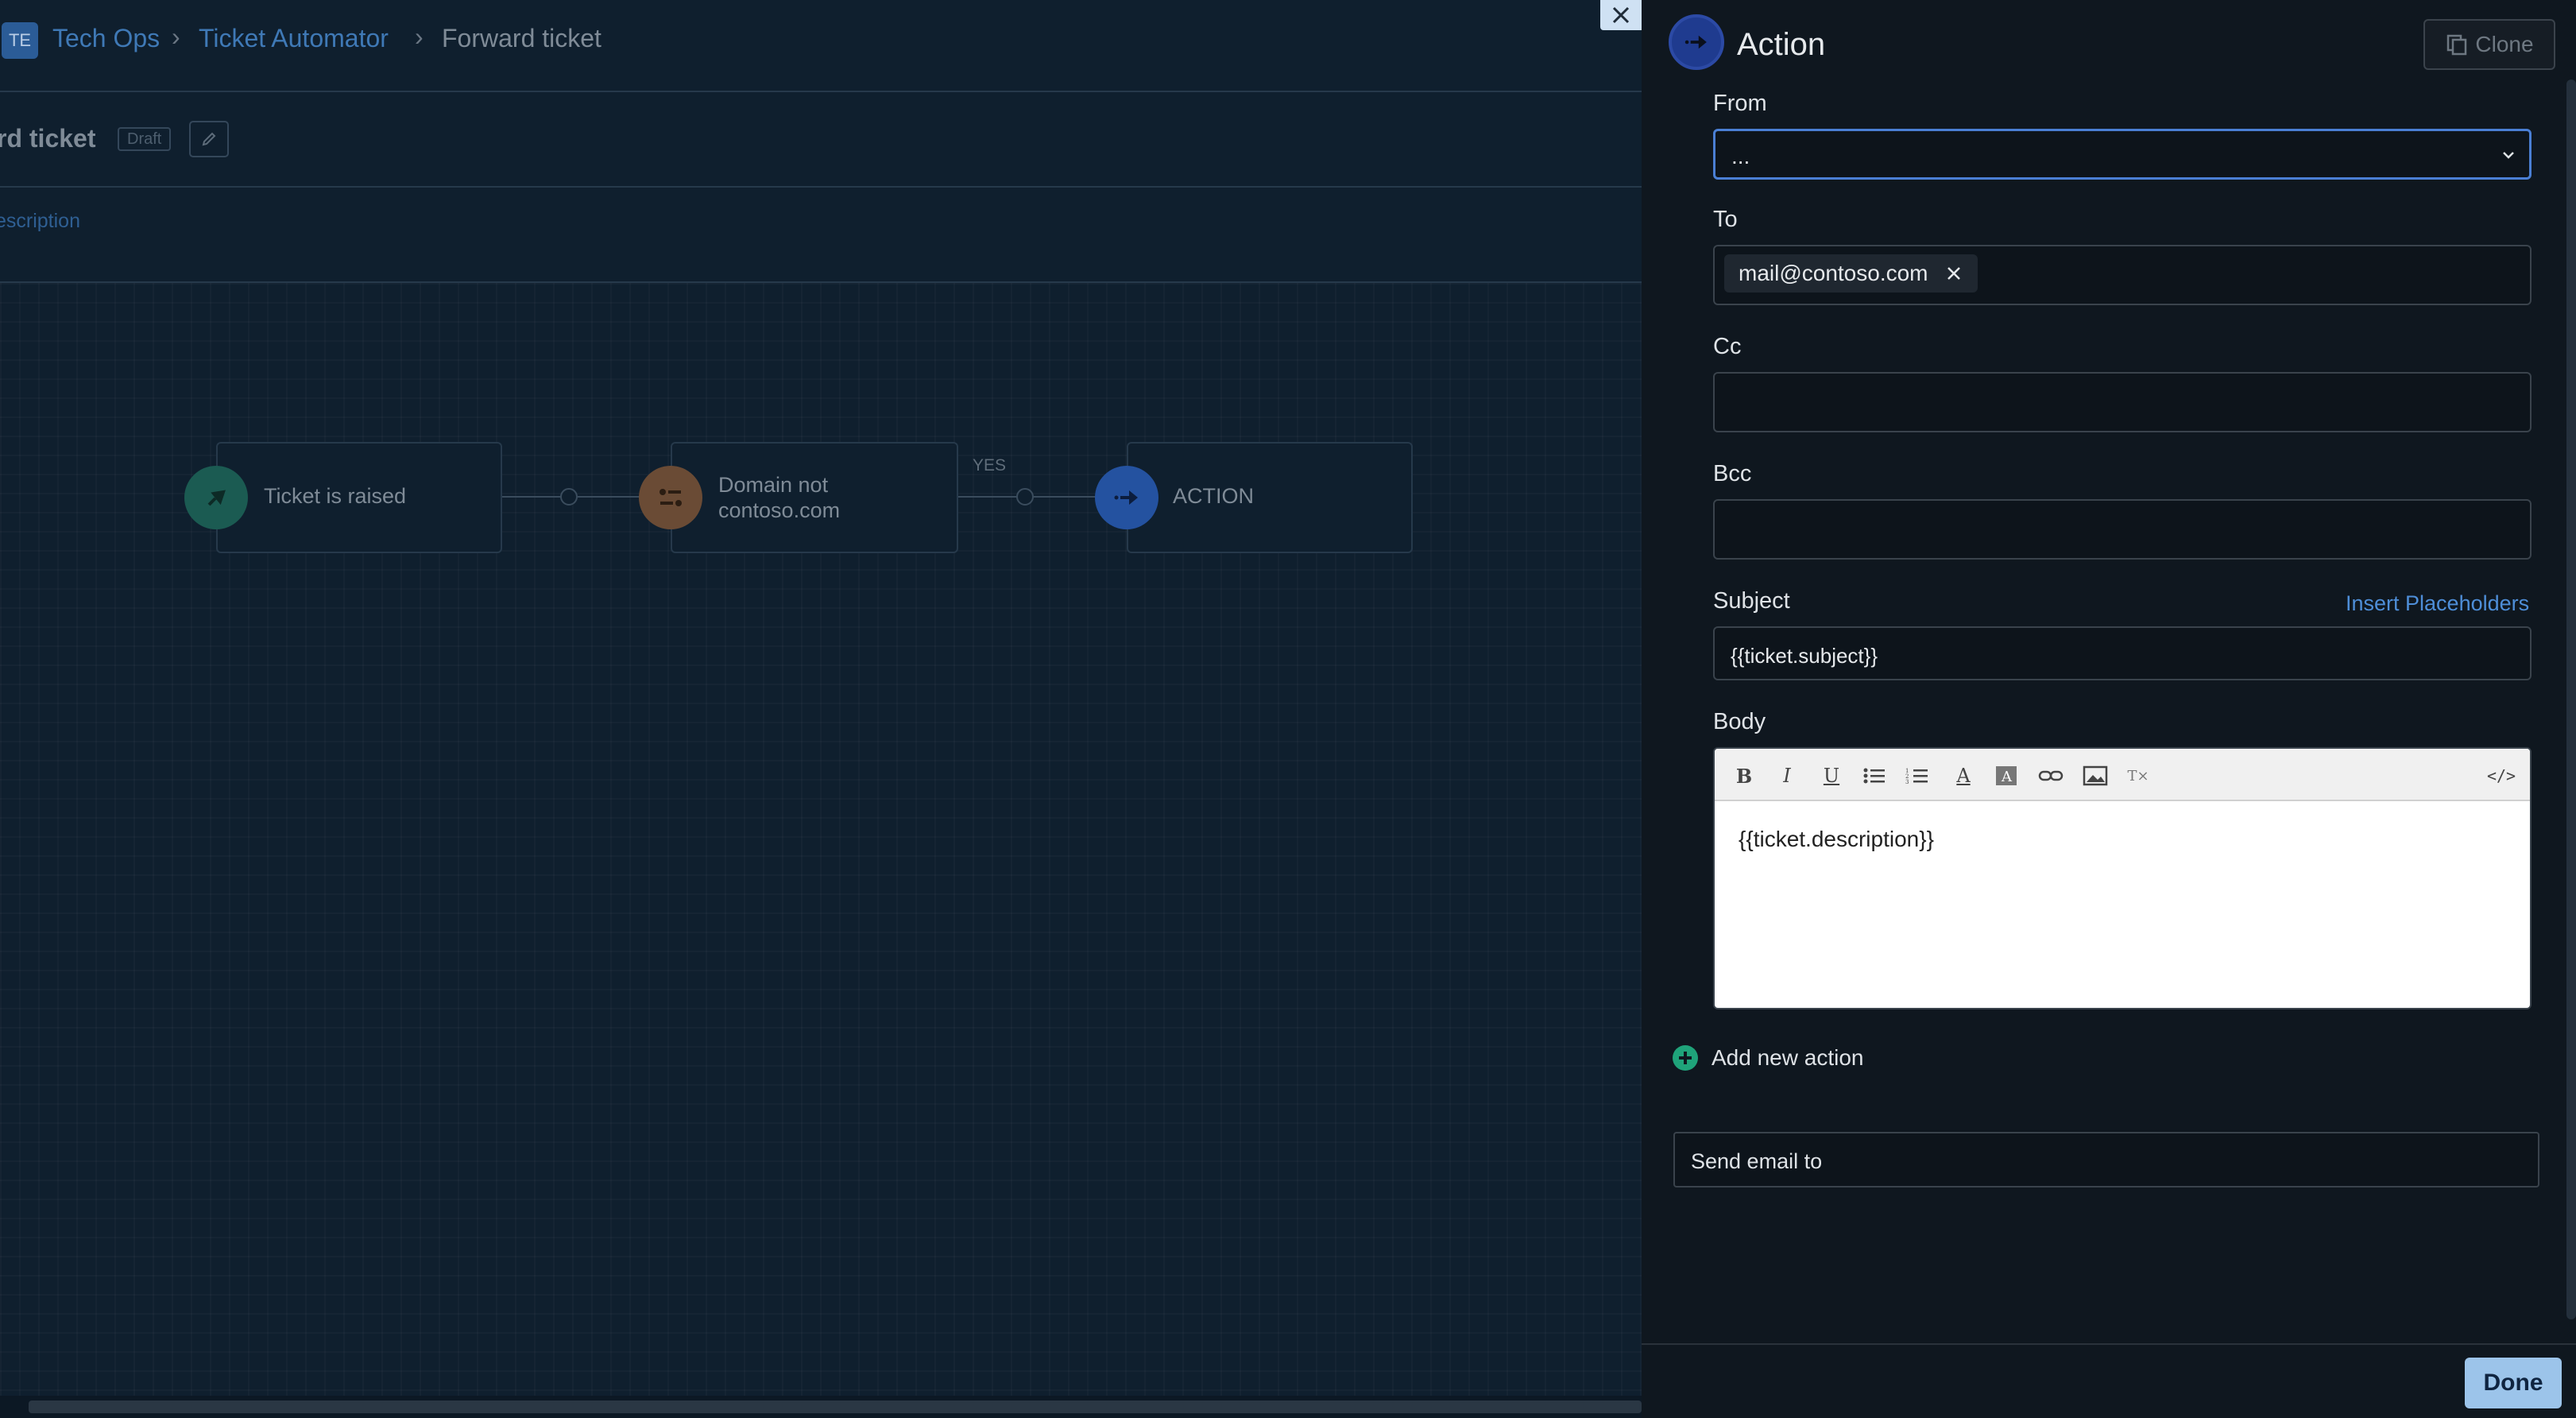 The width and height of the screenshot is (2576, 1418). I want to click on trigger-icon, so click(216, 498).